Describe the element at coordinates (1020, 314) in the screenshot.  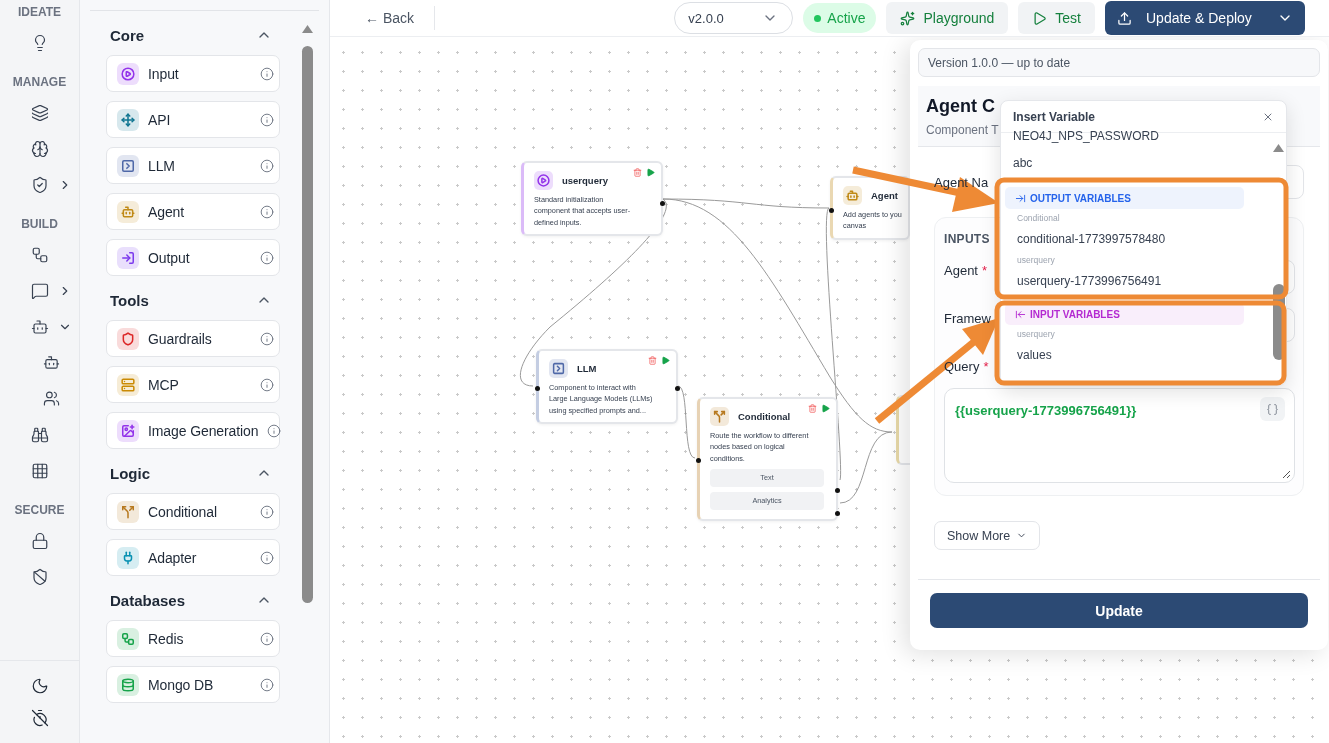
I see `arrow-left-from-line-icon` at that location.